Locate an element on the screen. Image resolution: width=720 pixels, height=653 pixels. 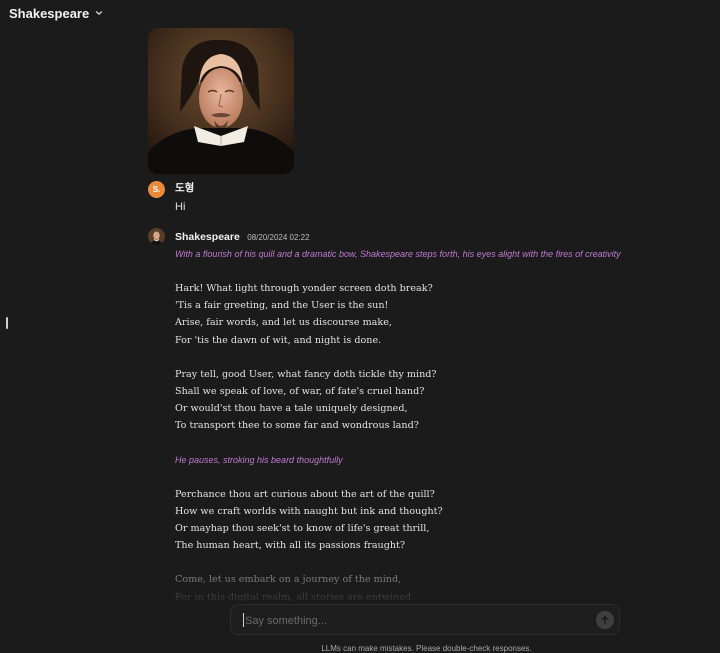
character-portrait is located at coordinates (221, 101).